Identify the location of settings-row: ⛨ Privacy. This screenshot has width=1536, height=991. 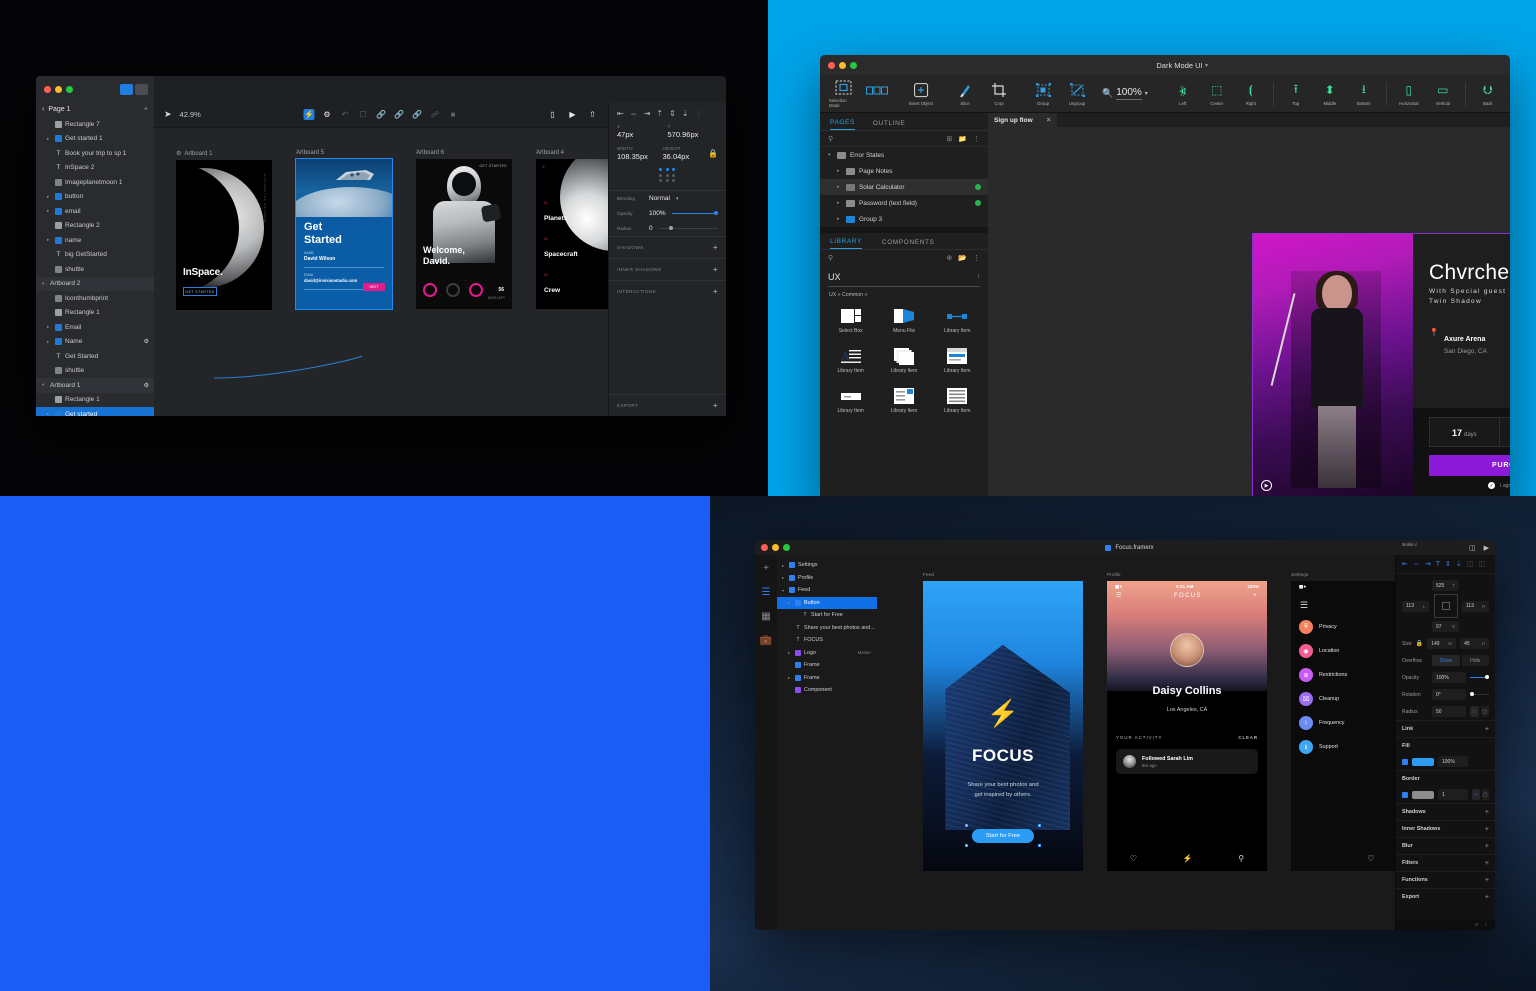
(1343, 627).